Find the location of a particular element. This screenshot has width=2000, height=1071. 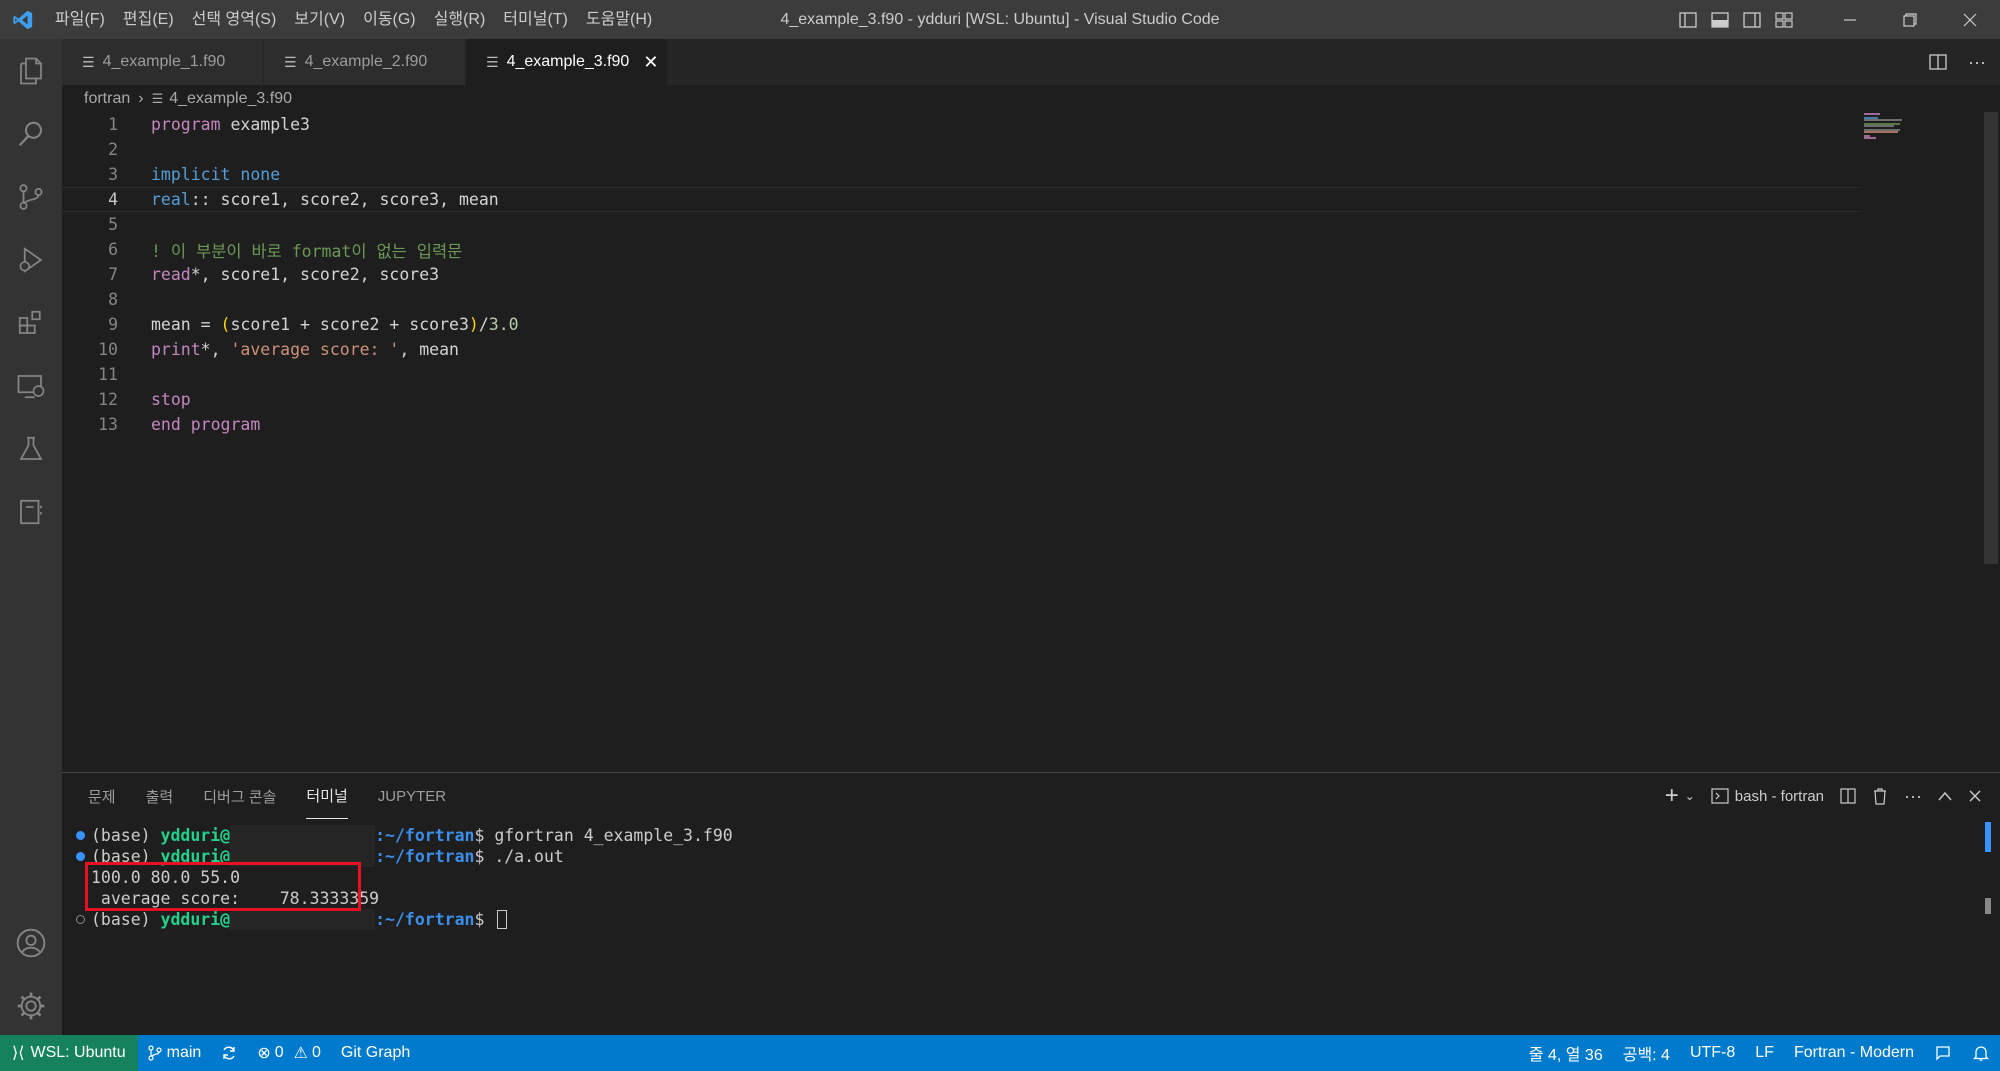

restore-button is located at coordinates (1910, 19).